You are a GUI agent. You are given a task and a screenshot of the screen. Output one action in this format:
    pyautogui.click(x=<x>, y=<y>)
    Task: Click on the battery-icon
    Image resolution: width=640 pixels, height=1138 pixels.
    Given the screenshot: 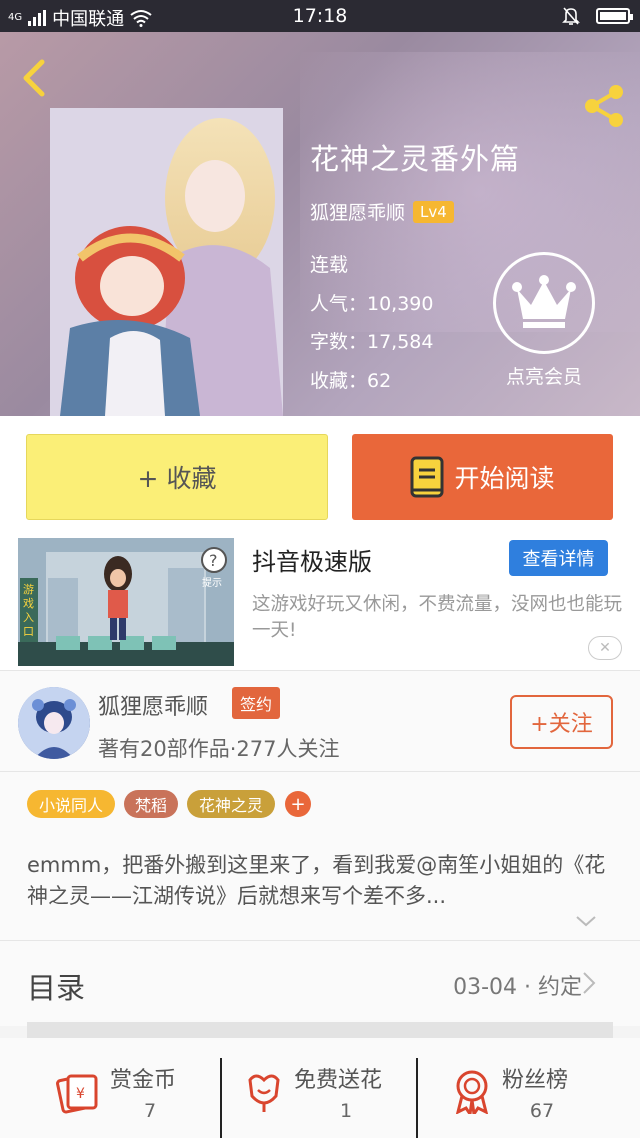 What is the action you would take?
    pyautogui.click(x=614, y=16)
    